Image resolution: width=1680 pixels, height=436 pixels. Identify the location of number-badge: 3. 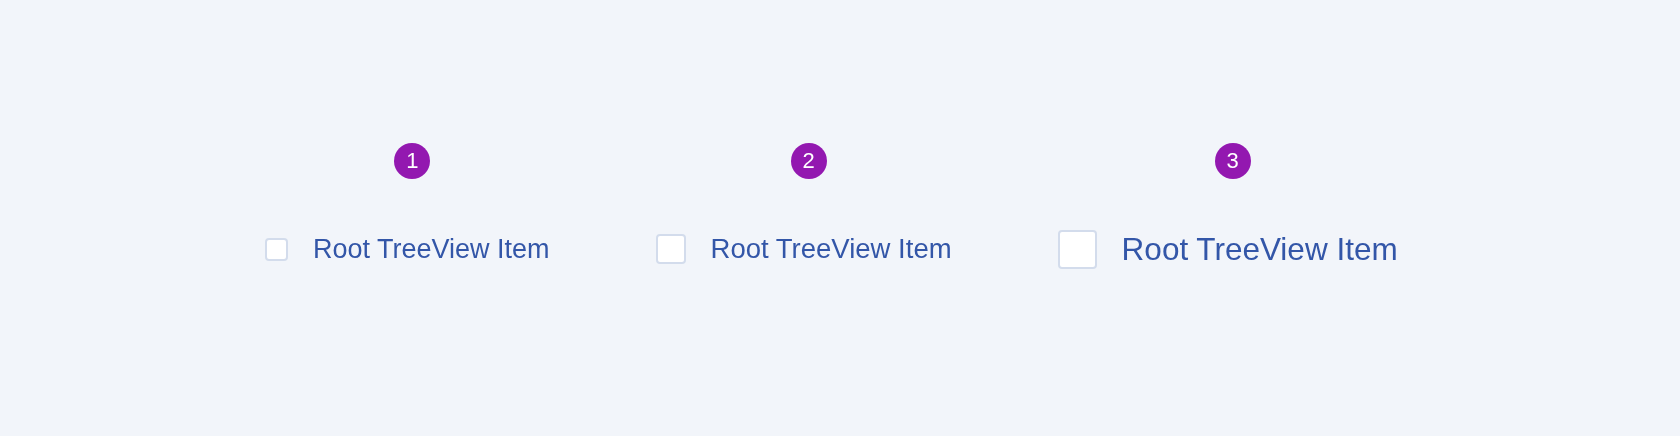
(1232, 161).